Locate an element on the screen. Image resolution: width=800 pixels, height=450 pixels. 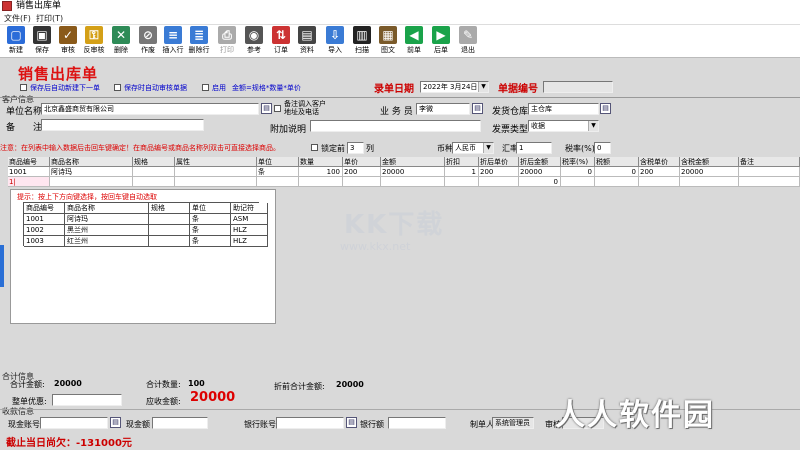
date-picker: 2022年 3月24日 ▼ is located at coordinates (454, 87).